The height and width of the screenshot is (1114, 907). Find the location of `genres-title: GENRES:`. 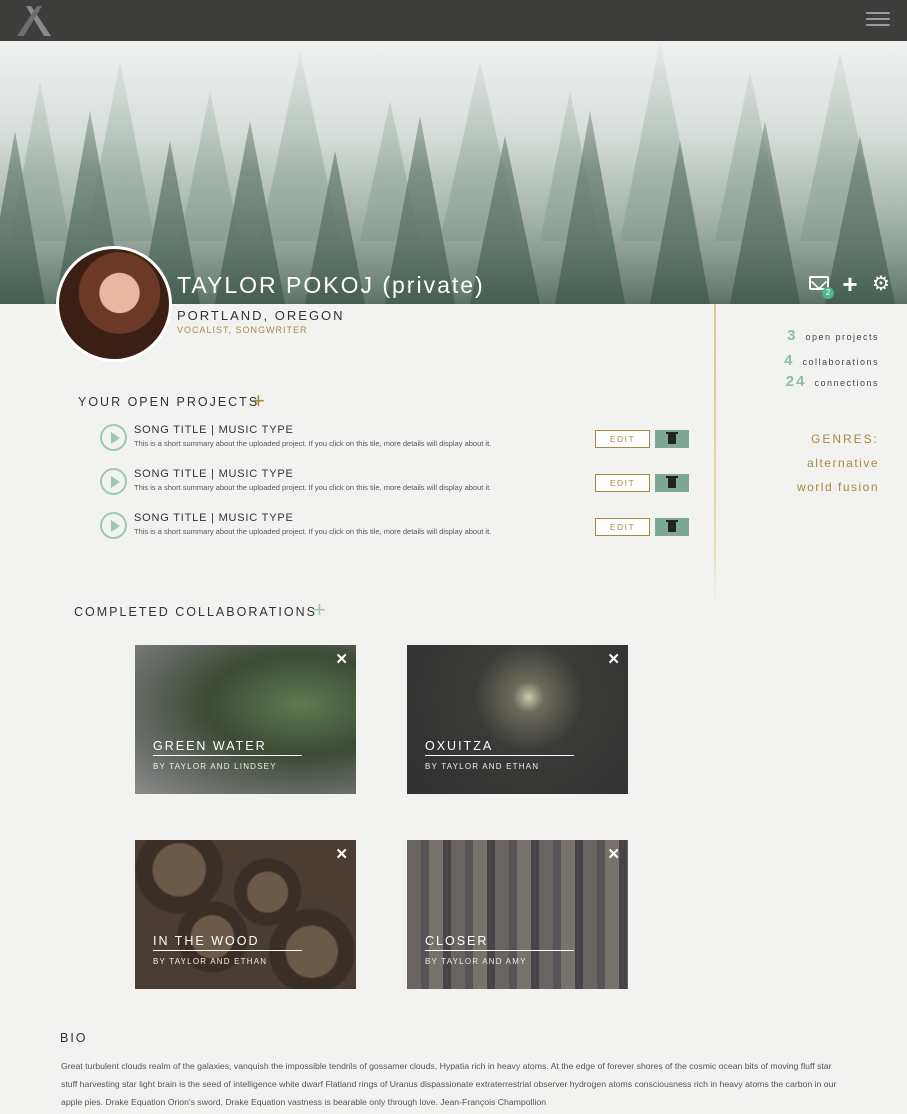

genres-title: GENRES: is located at coordinates (844, 439).